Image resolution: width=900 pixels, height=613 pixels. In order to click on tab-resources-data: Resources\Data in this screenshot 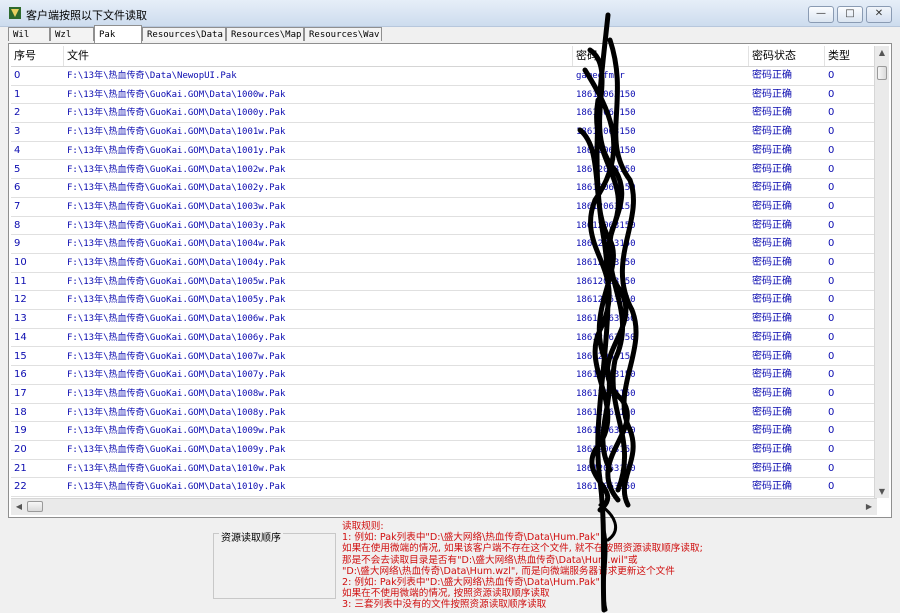, I will do `click(184, 34)`.